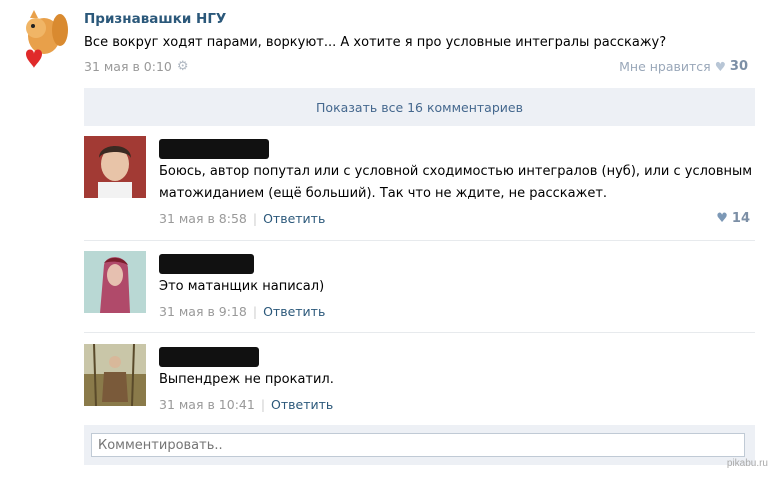 This screenshot has width=776, height=477. I want to click on comment-text: Выпендреж не прокатил., so click(246, 379).